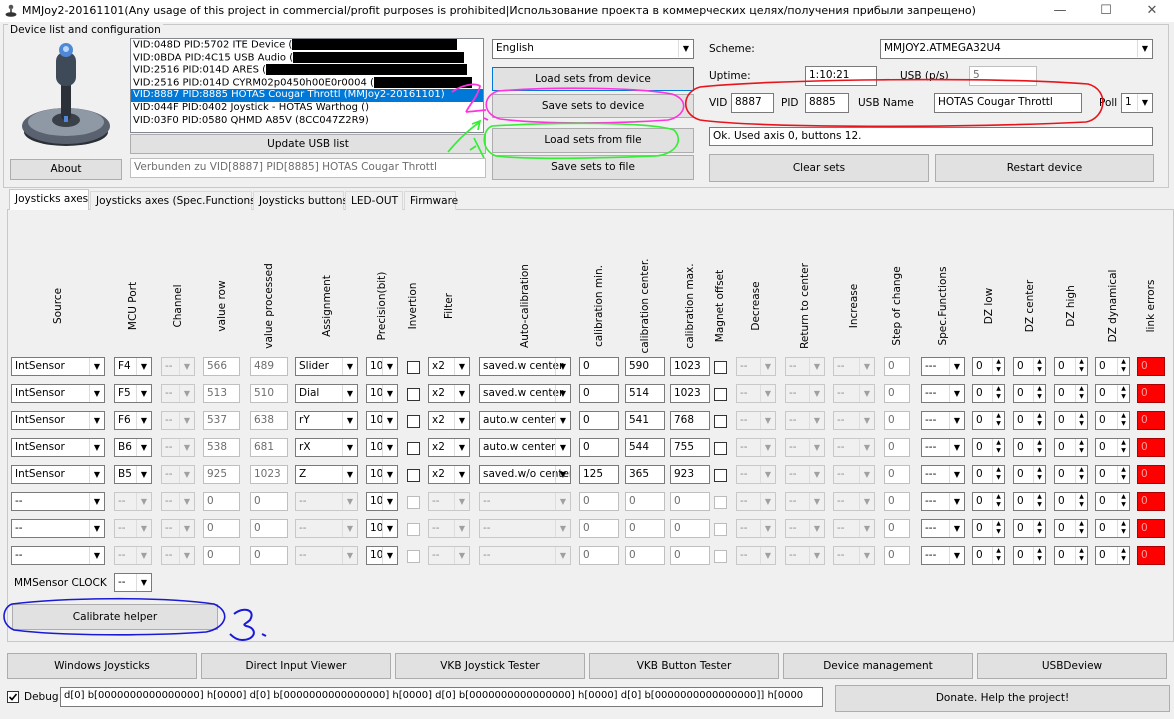  Describe the element at coordinates (988, 474) in the screenshot. I see `row-5-dzl-spinner: 0 ▲ ▼` at that location.